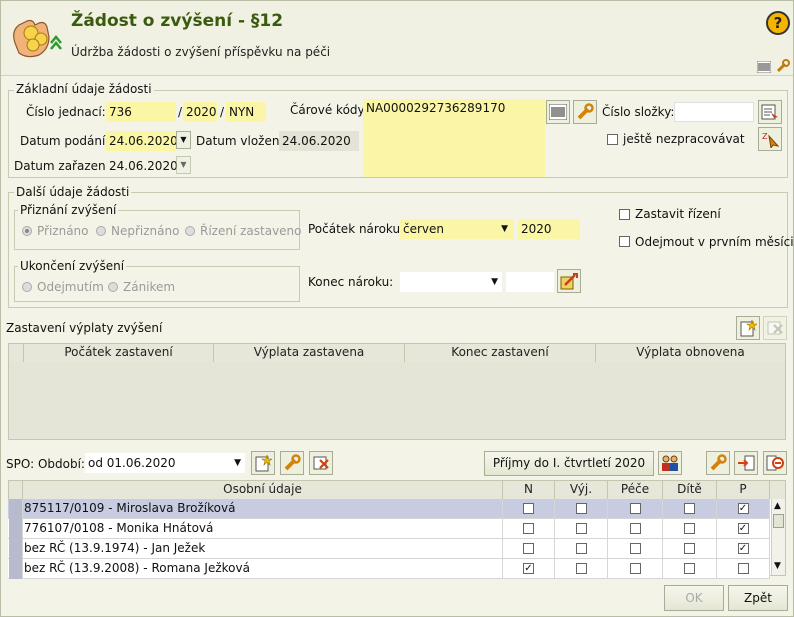 The width and height of the screenshot is (794, 617). Describe the element at coordinates (454, 138) in the screenshot. I see `barcodes-field: NA0000292736289170` at that location.